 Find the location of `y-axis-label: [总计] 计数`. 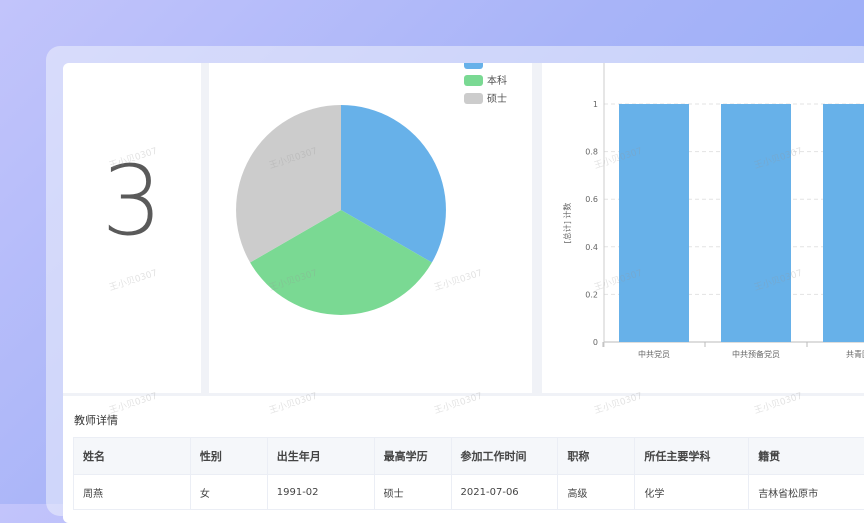

y-axis-label: [总计] 计数 is located at coordinates (567, 223).